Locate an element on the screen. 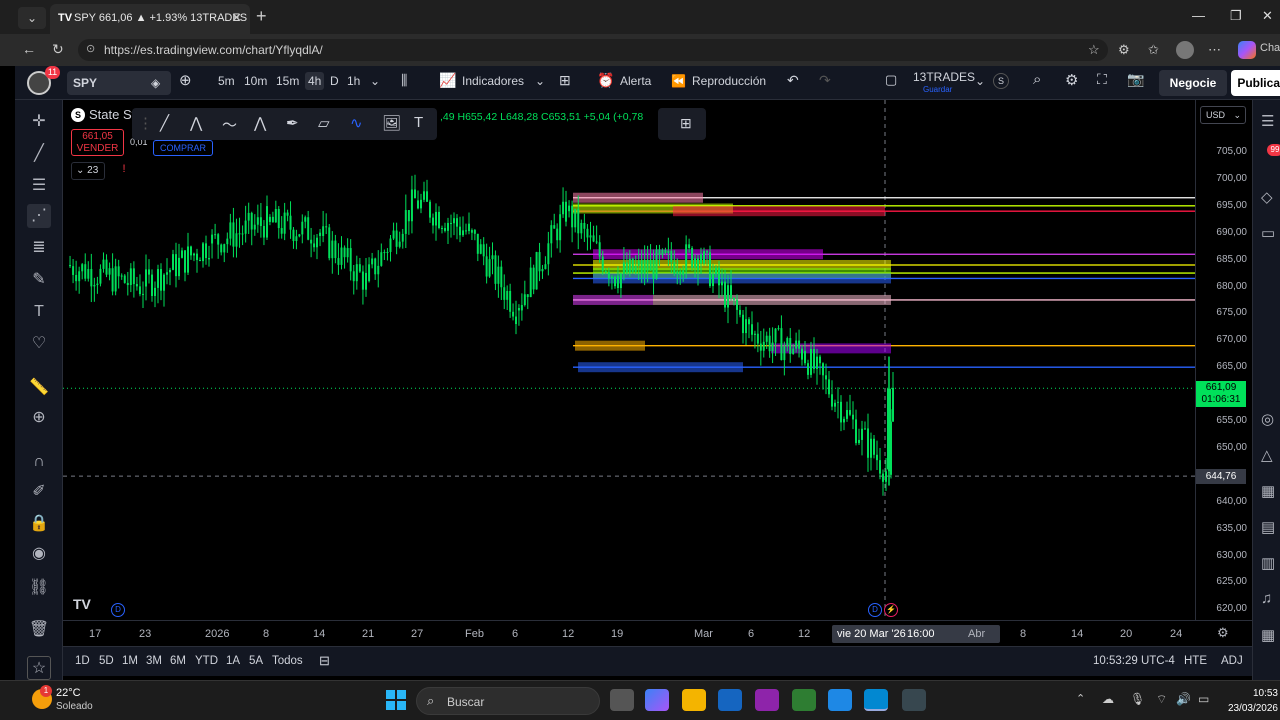 This screenshot has height=720, width=1280. elliott-wave-icon: ∿ is located at coordinates (356, 123).